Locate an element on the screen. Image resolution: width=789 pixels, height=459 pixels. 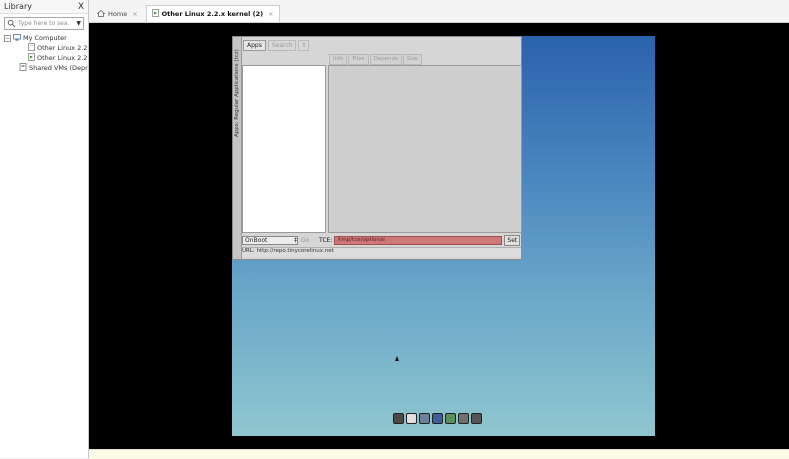
library-title: Library is located at coordinates (18, 6).